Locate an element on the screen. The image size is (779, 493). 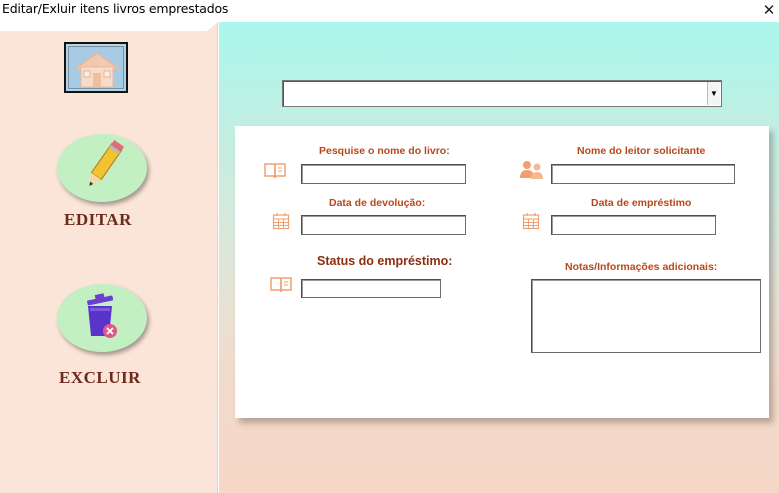
loan-status-input is located at coordinates (371, 288).